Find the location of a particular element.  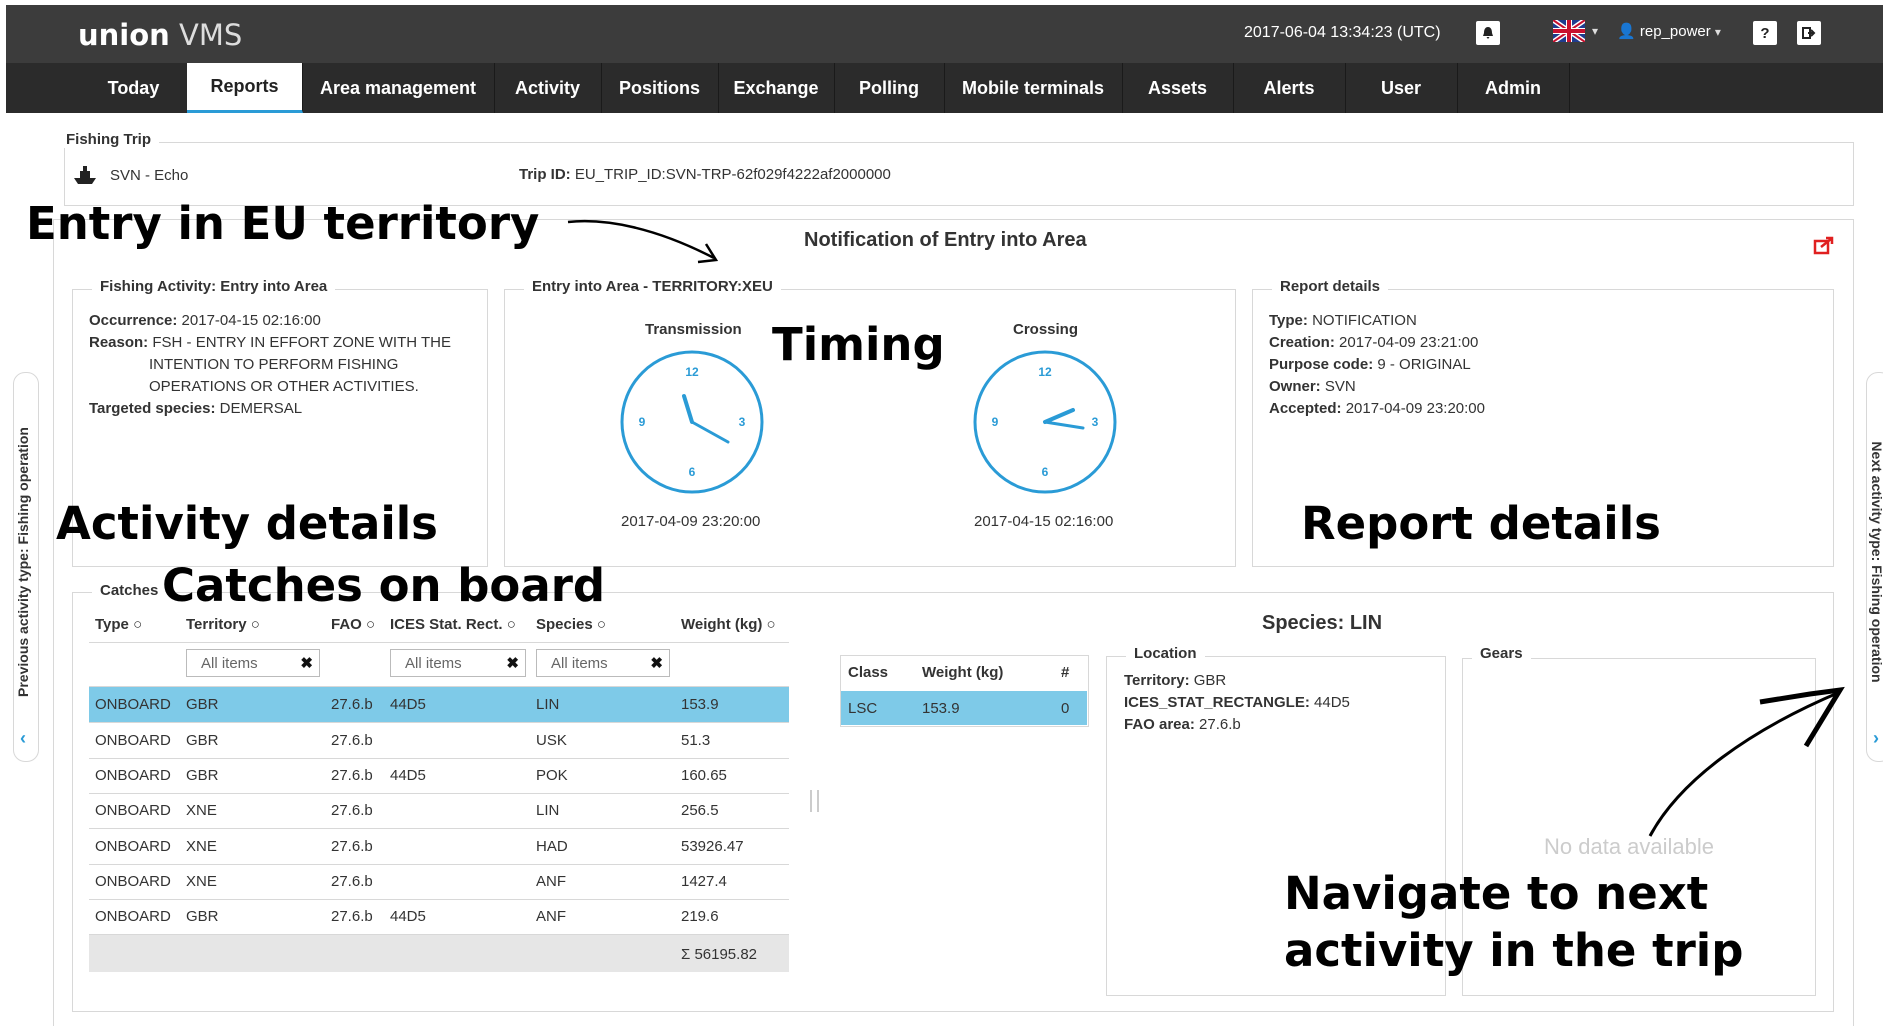

table-row: ONBOARD GBR 27.6.b 44D5 POK 160.65 is located at coordinates (439, 776).